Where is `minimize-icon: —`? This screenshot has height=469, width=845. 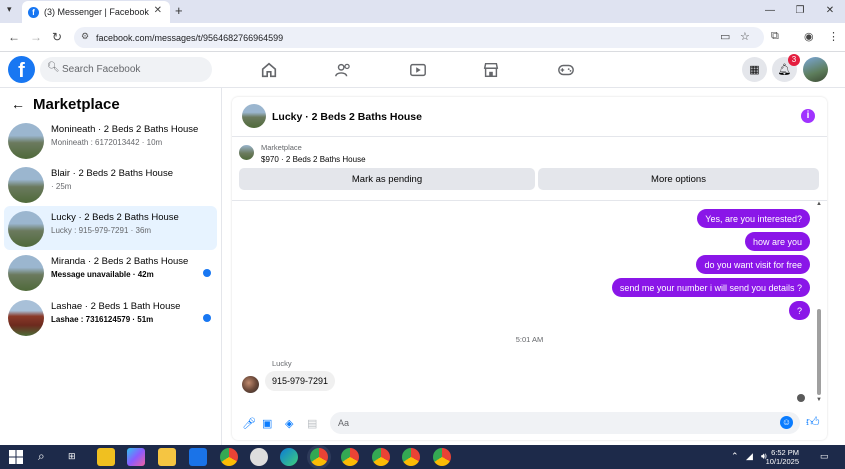 minimize-icon: — is located at coordinates (770, 11).